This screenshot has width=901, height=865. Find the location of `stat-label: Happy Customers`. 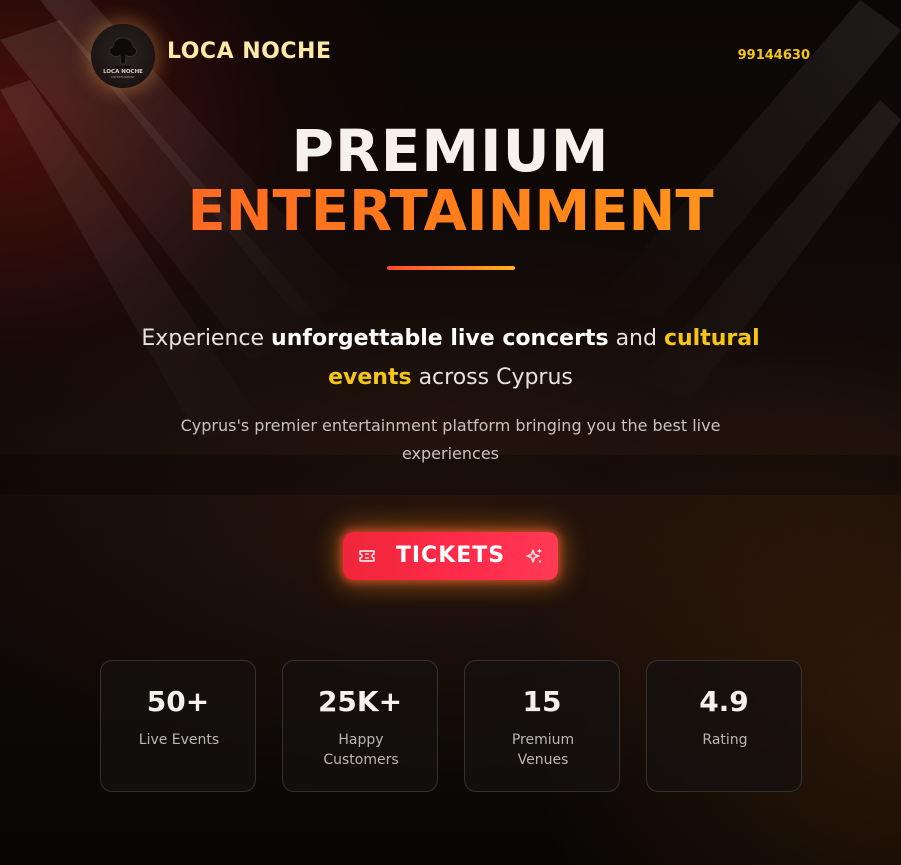

stat-label: Happy Customers is located at coordinates (361, 750).